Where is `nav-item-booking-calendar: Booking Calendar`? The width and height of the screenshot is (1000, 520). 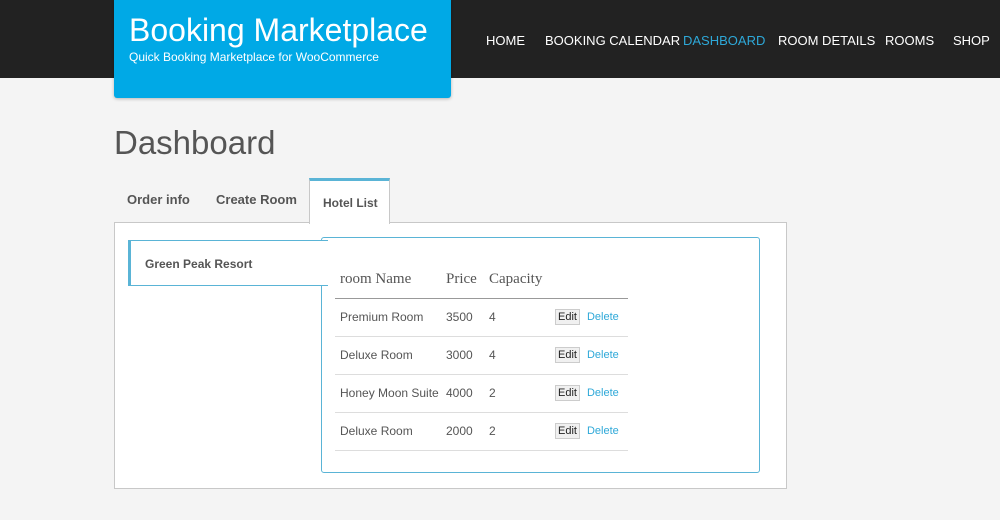 nav-item-booking-calendar: Booking Calendar is located at coordinates (612, 40).